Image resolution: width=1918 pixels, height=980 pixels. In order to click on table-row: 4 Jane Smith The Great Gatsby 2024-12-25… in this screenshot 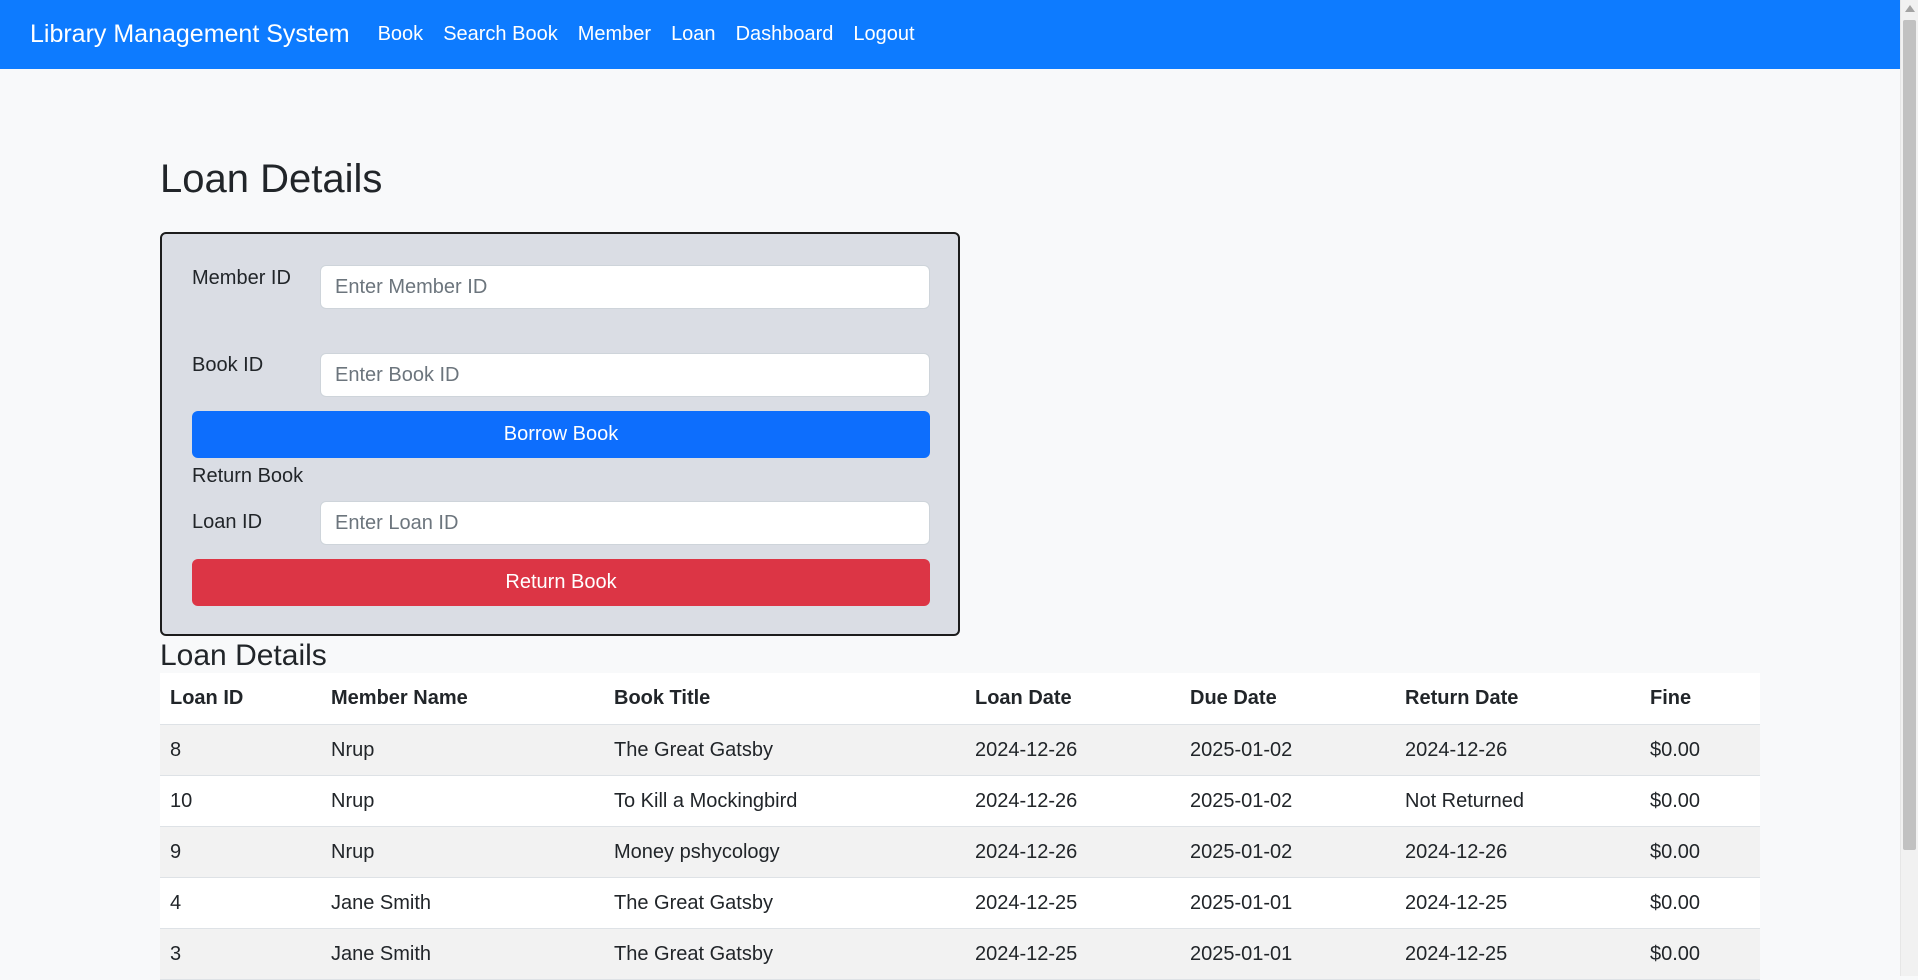, I will do `click(960, 903)`.